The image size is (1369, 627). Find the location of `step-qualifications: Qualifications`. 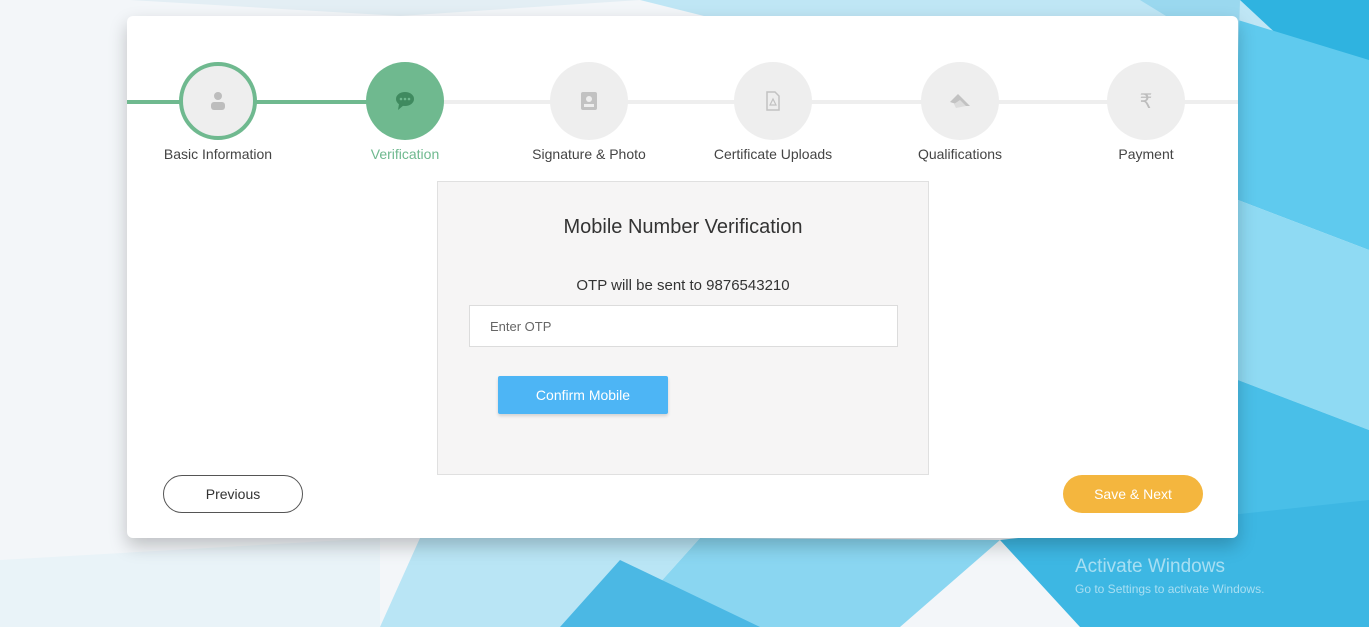

step-qualifications: Qualifications is located at coordinates (960, 112).